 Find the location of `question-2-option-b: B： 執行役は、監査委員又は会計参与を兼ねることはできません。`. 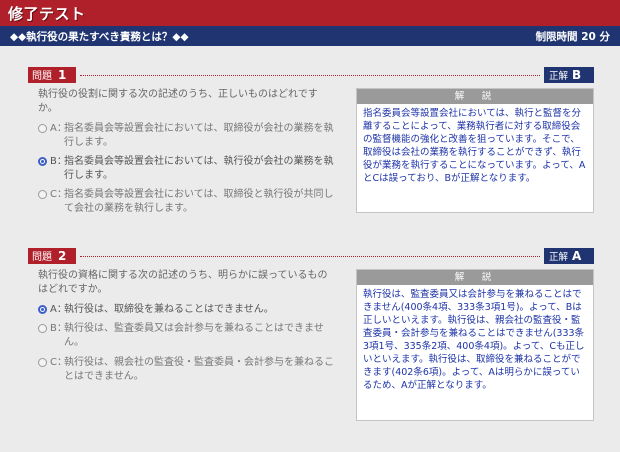

question-2-option-b: B： 執行役は、監査委員又は会計参与を兼ねることはできません。 is located at coordinates (188, 336).